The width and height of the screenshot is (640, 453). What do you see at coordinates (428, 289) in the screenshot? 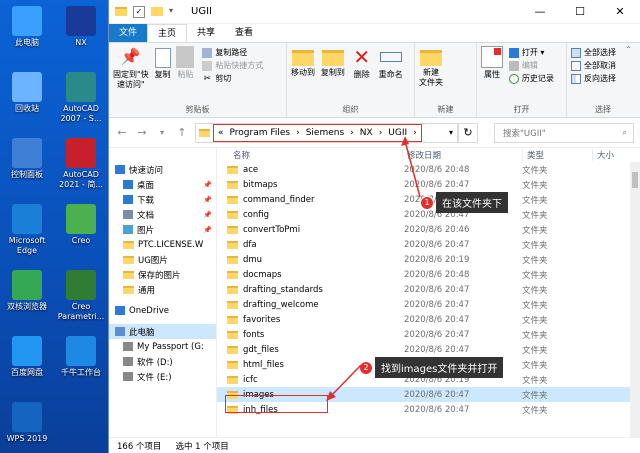
I see `file-row: drafting_standards 2020/8/6 20:47 文件夹` at bounding box center [428, 289].